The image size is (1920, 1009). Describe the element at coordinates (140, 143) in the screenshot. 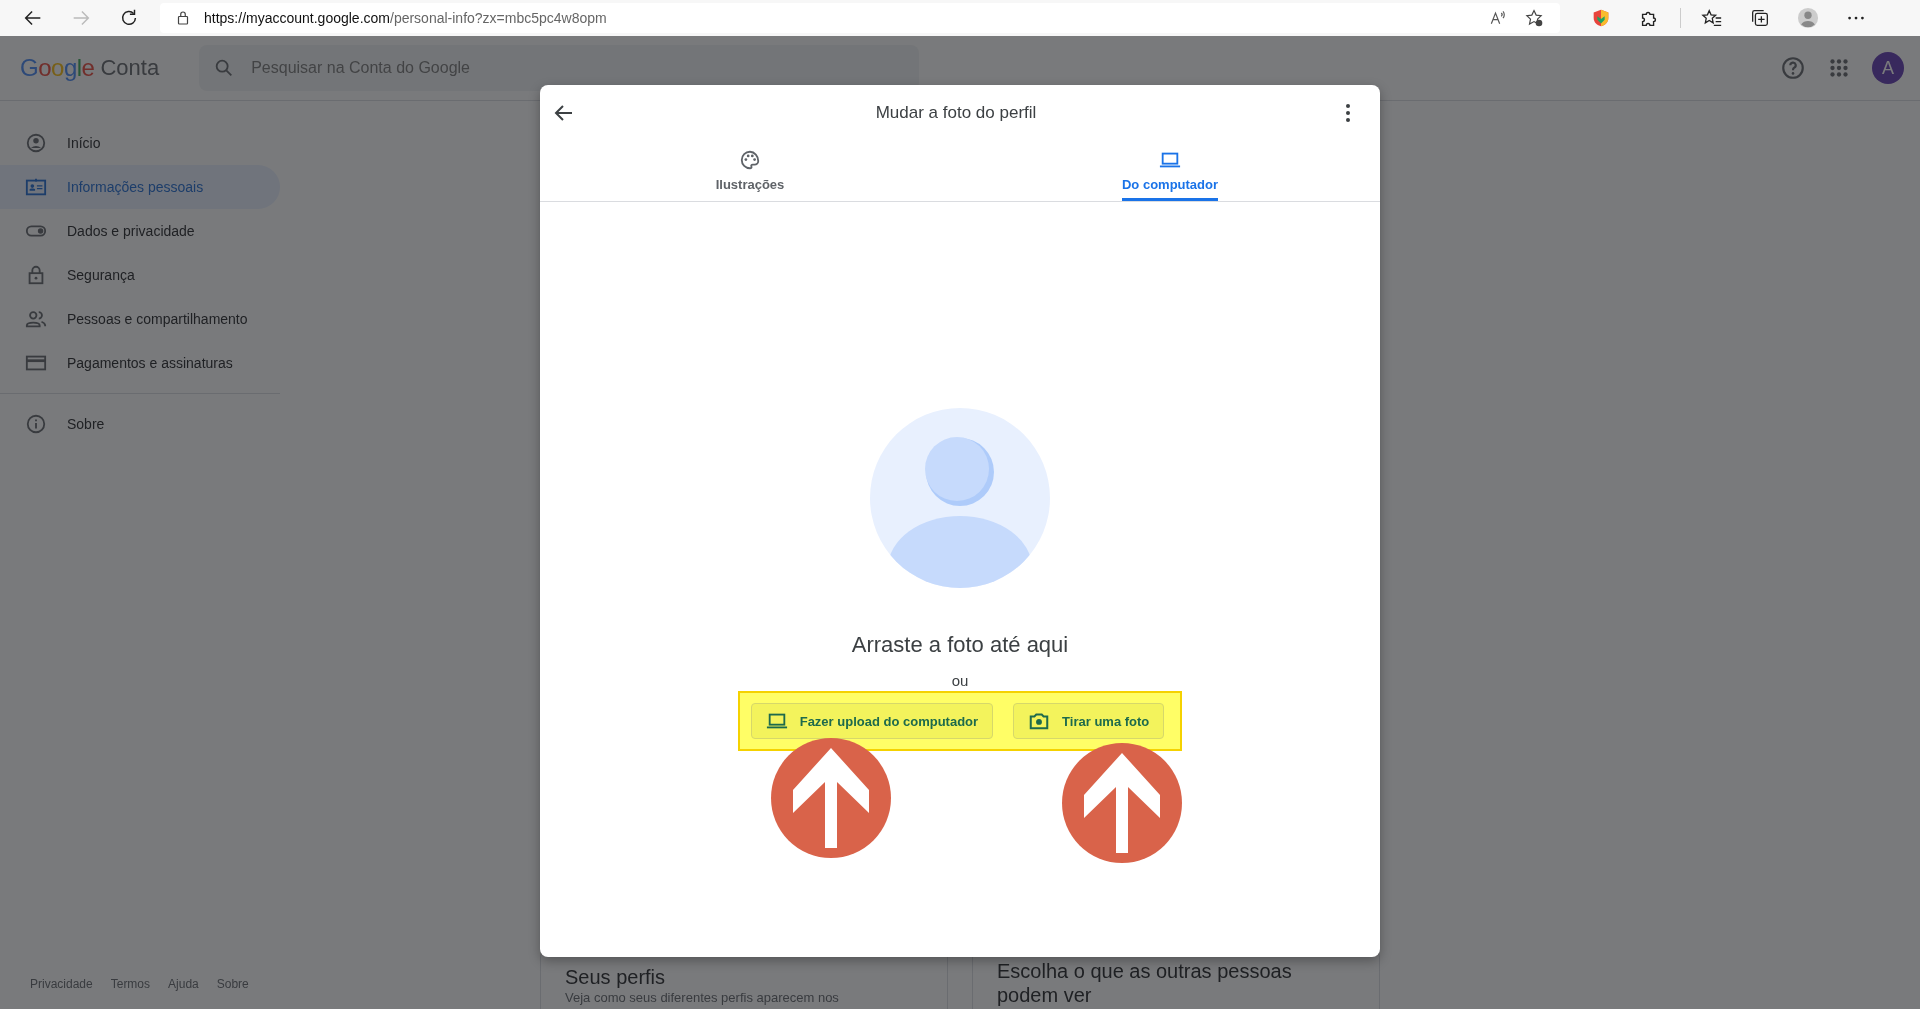

I see `sidebar-item: Início` at that location.